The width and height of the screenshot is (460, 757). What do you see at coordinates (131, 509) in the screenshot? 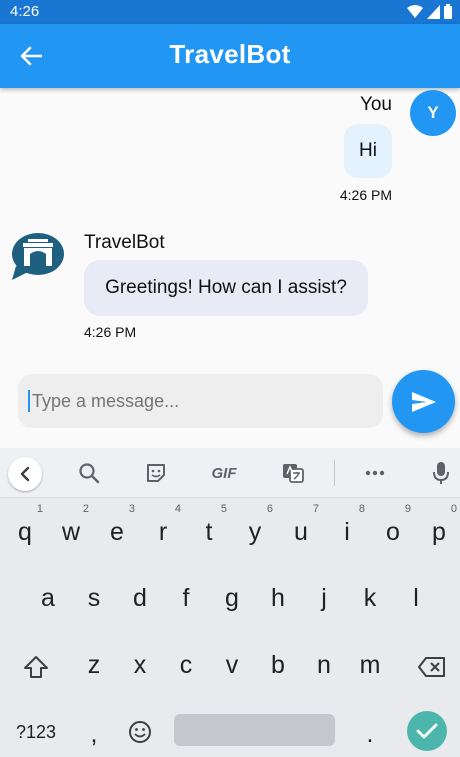
I see `key-hint-e: 3` at bounding box center [131, 509].